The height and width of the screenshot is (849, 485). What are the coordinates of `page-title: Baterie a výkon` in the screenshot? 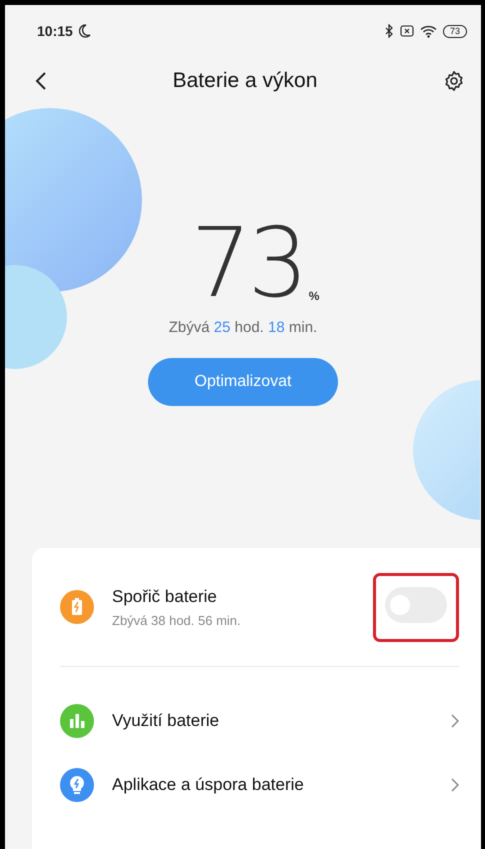 It's located at (245, 81).